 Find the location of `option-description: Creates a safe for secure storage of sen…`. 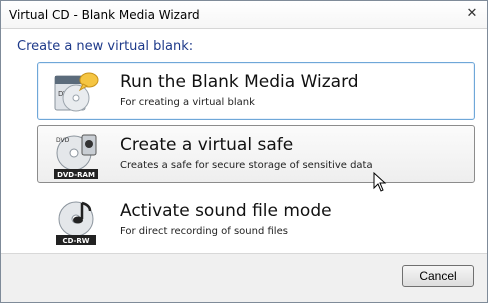

option-description: Creates a safe for secure storage of sen… is located at coordinates (246, 165).